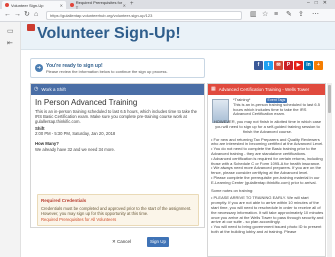 Image resolution: width=335 pixels, height=257 pixels. I want to click on notes-label: Some notes on training:, so click(232, 190).